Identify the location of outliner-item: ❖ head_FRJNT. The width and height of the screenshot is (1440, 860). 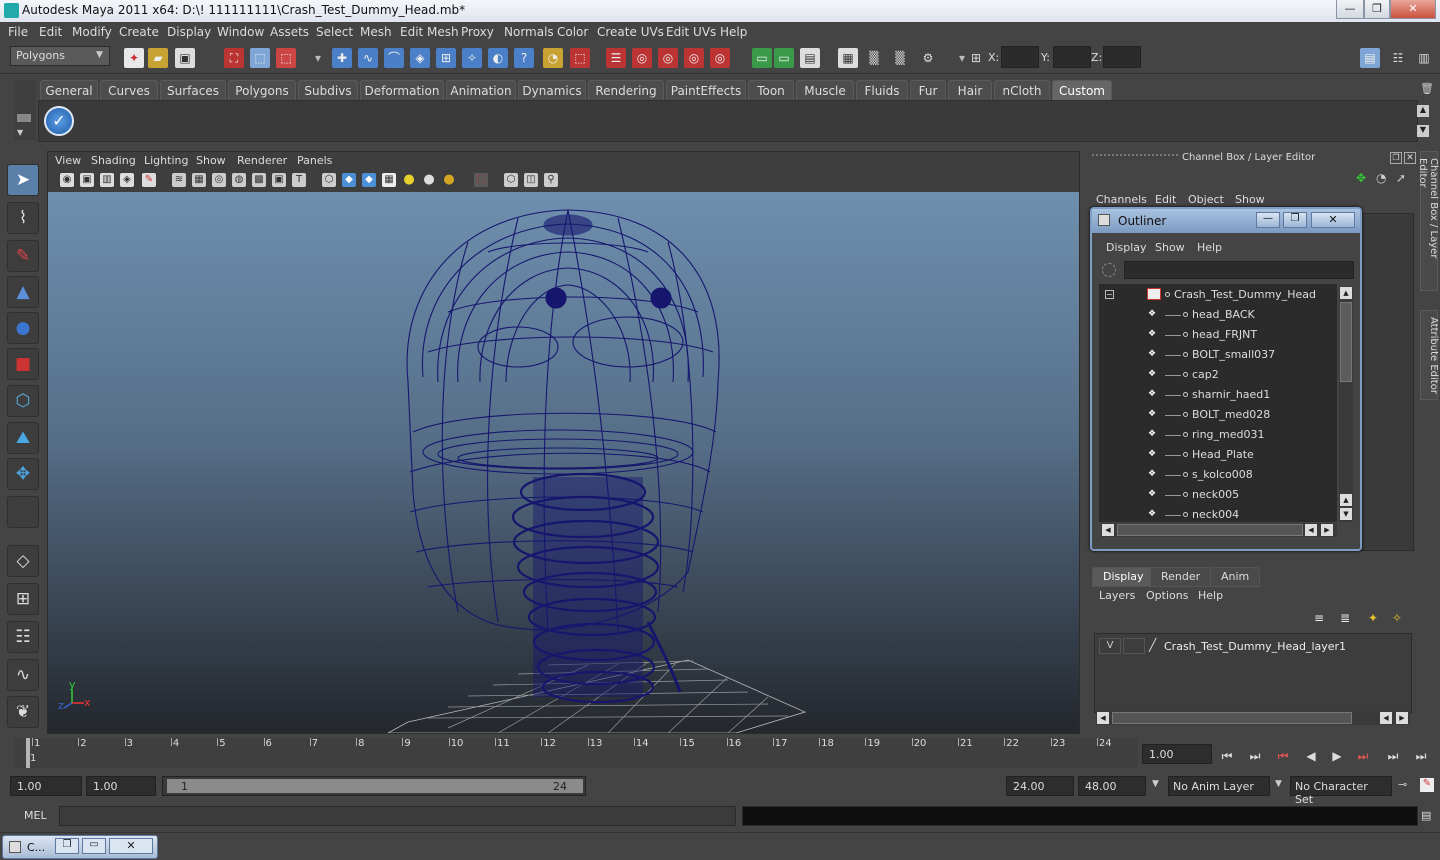
(1218, 335).